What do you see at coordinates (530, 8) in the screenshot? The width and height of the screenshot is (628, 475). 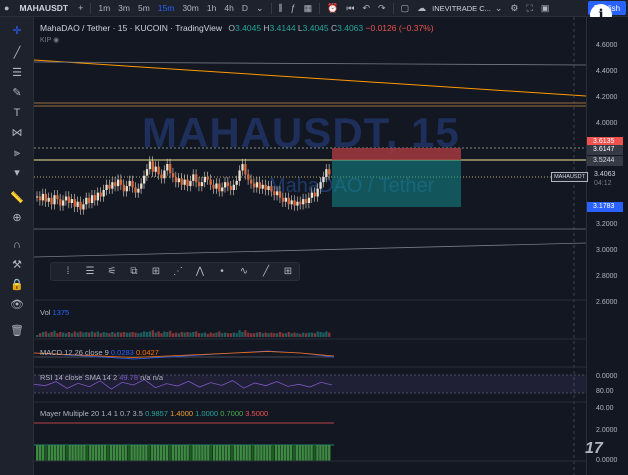 I see `fullscreen-icon: ⛶` at bounding box center [530, 8].